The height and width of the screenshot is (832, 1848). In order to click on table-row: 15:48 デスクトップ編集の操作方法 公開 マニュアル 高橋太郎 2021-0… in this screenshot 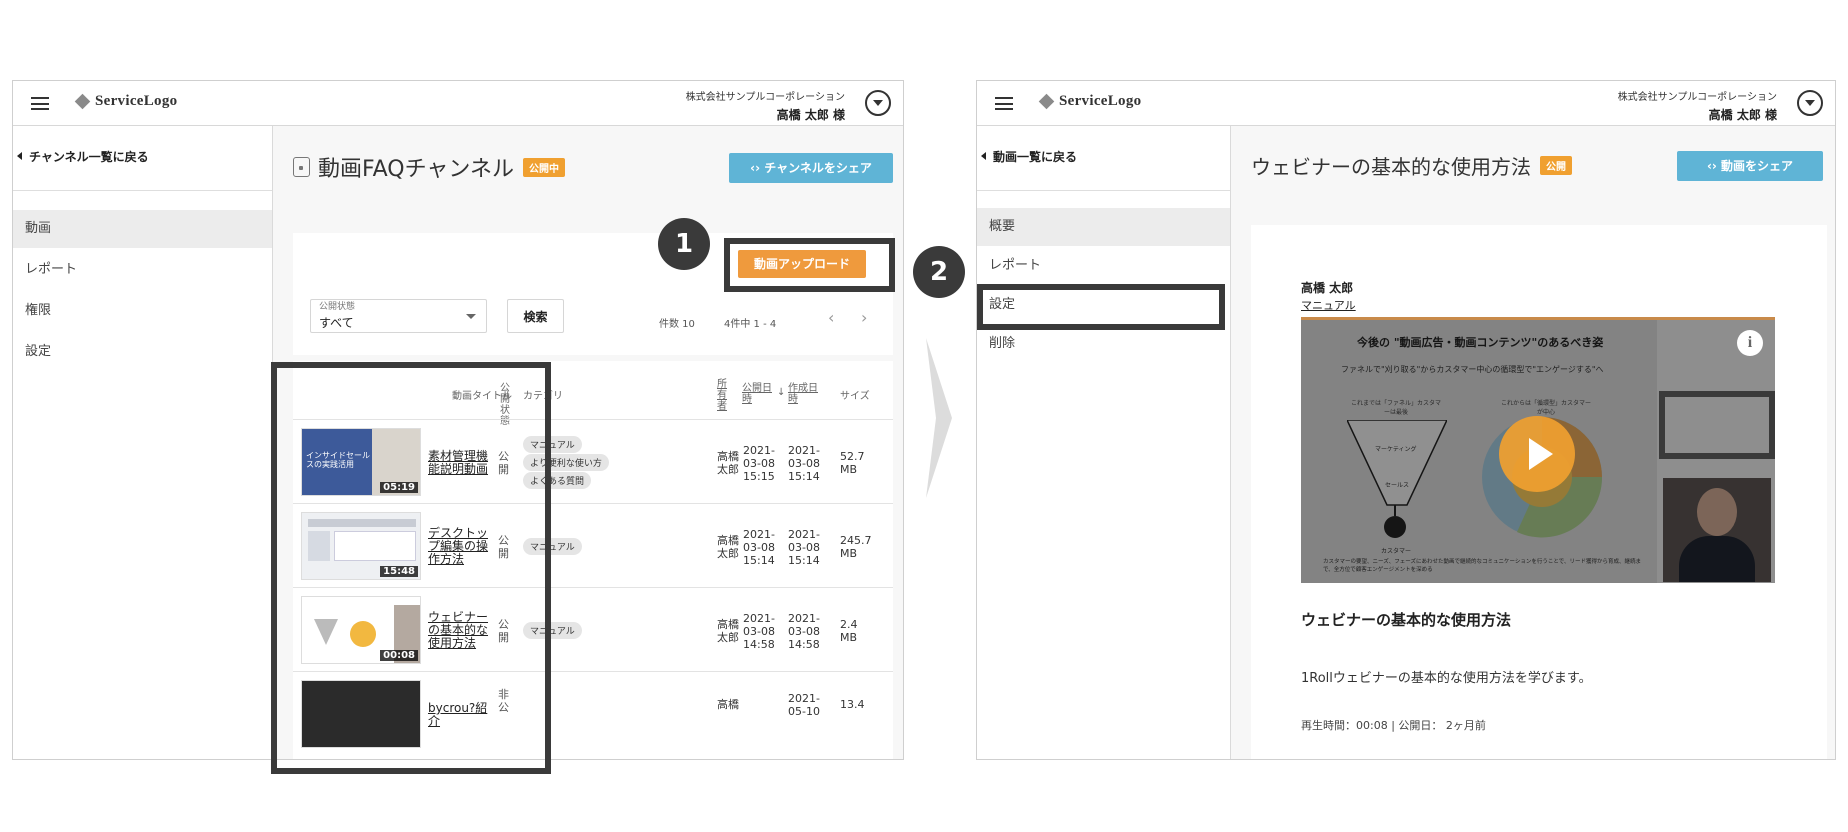, I will do `click(593, 545)`.